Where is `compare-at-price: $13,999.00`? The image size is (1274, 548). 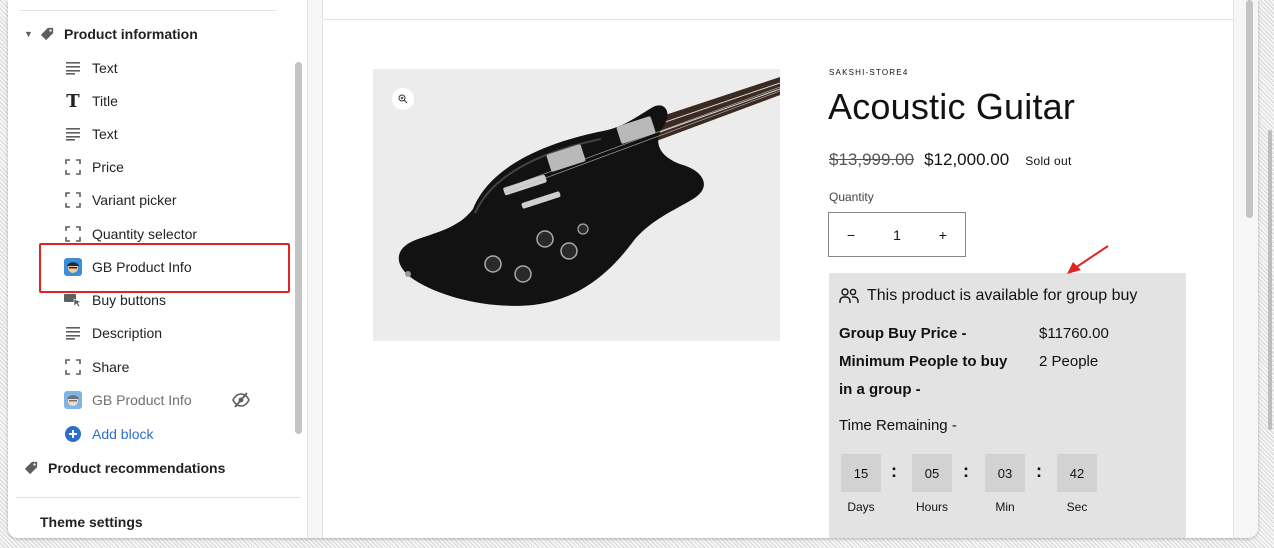
compare-at-price: $13,999.00 is located at coordinates (872, 159).